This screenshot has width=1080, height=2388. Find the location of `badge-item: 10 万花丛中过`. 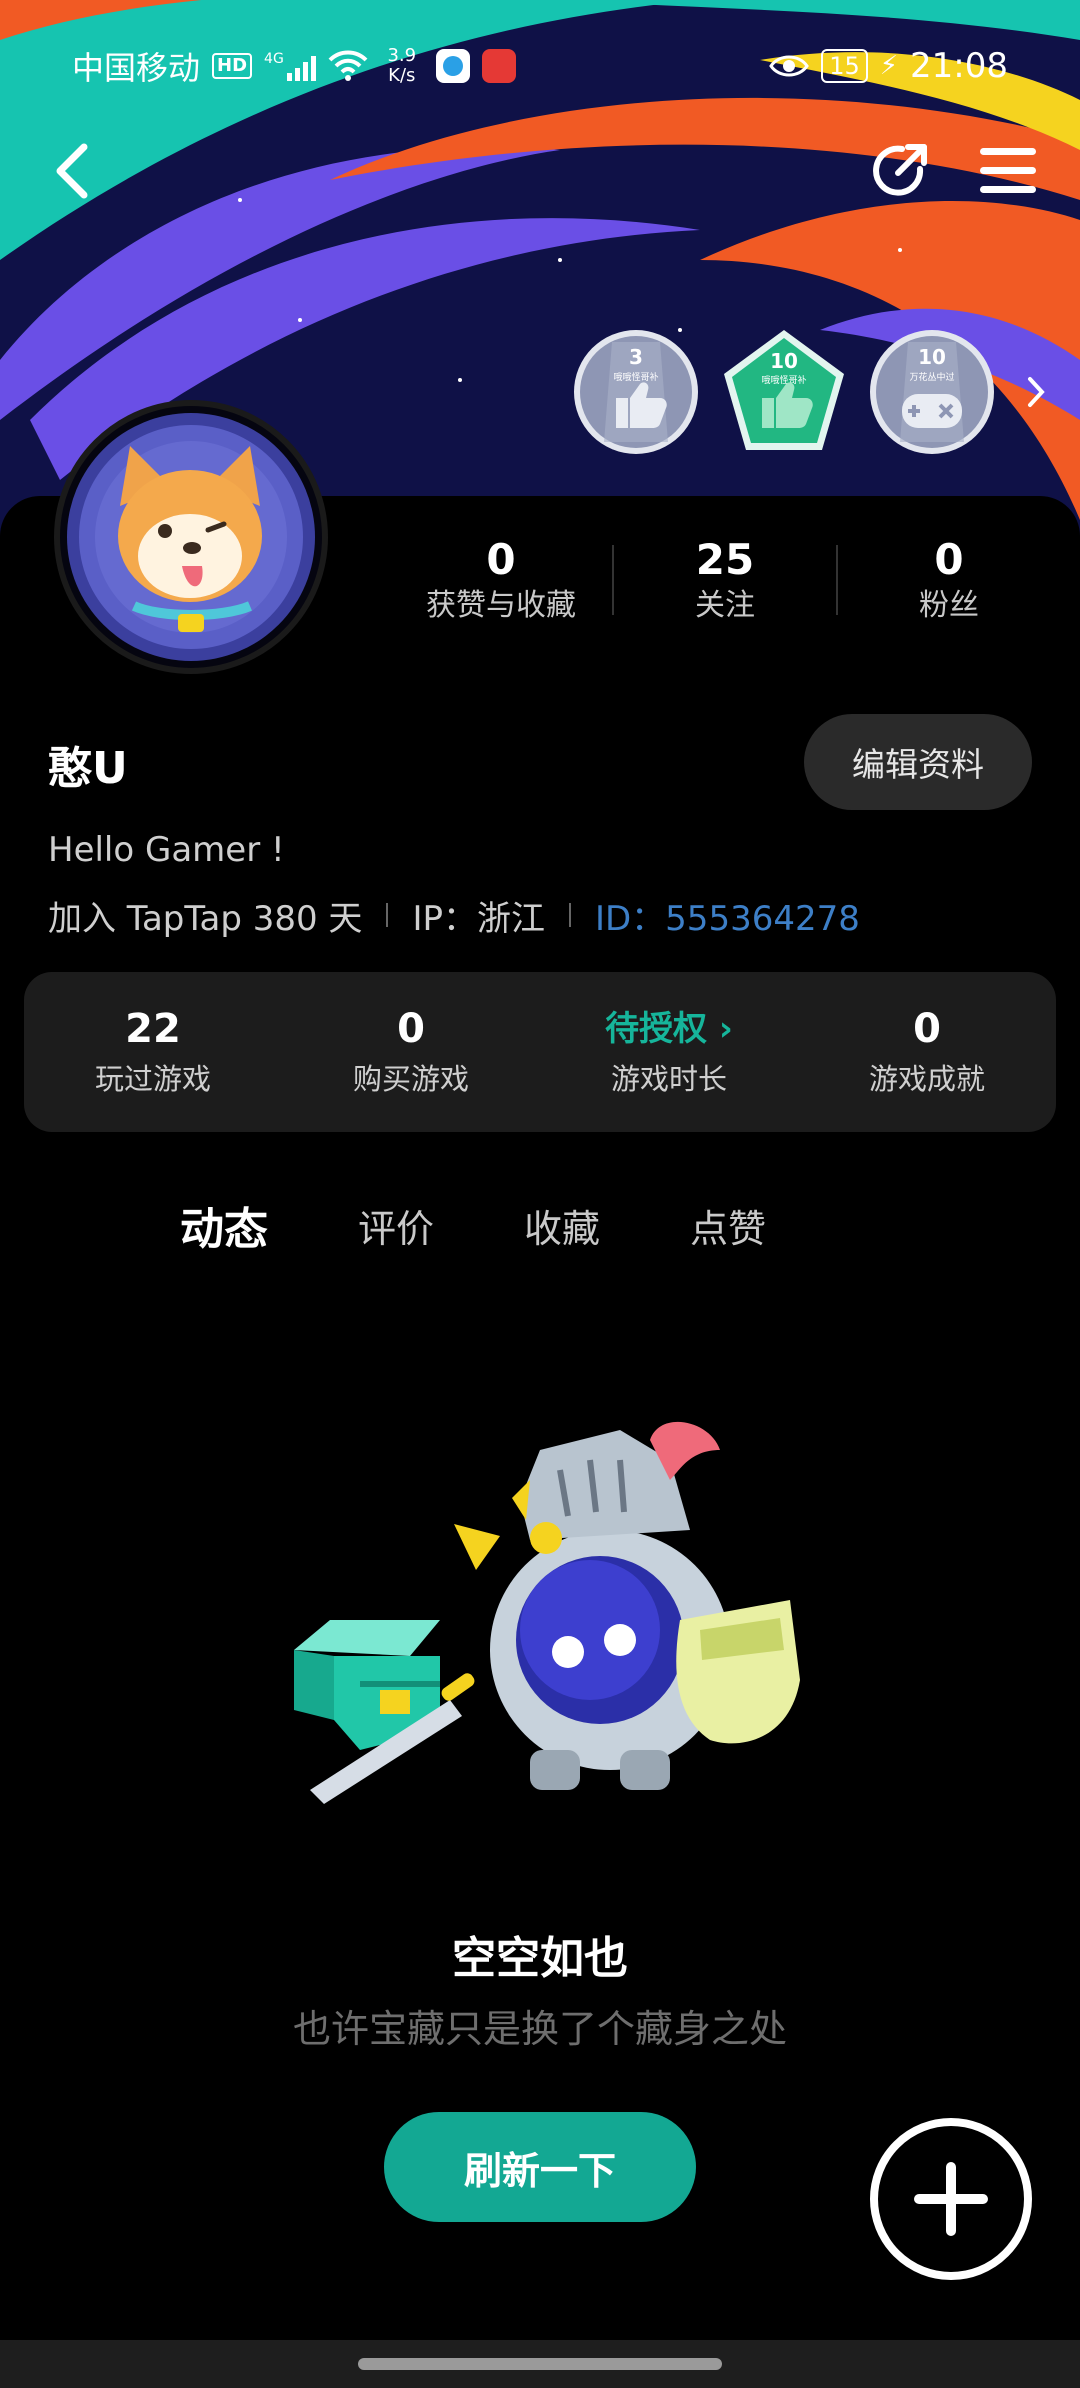

badge-item: 10 万花丛中过 is located at coordinates (932, 392).